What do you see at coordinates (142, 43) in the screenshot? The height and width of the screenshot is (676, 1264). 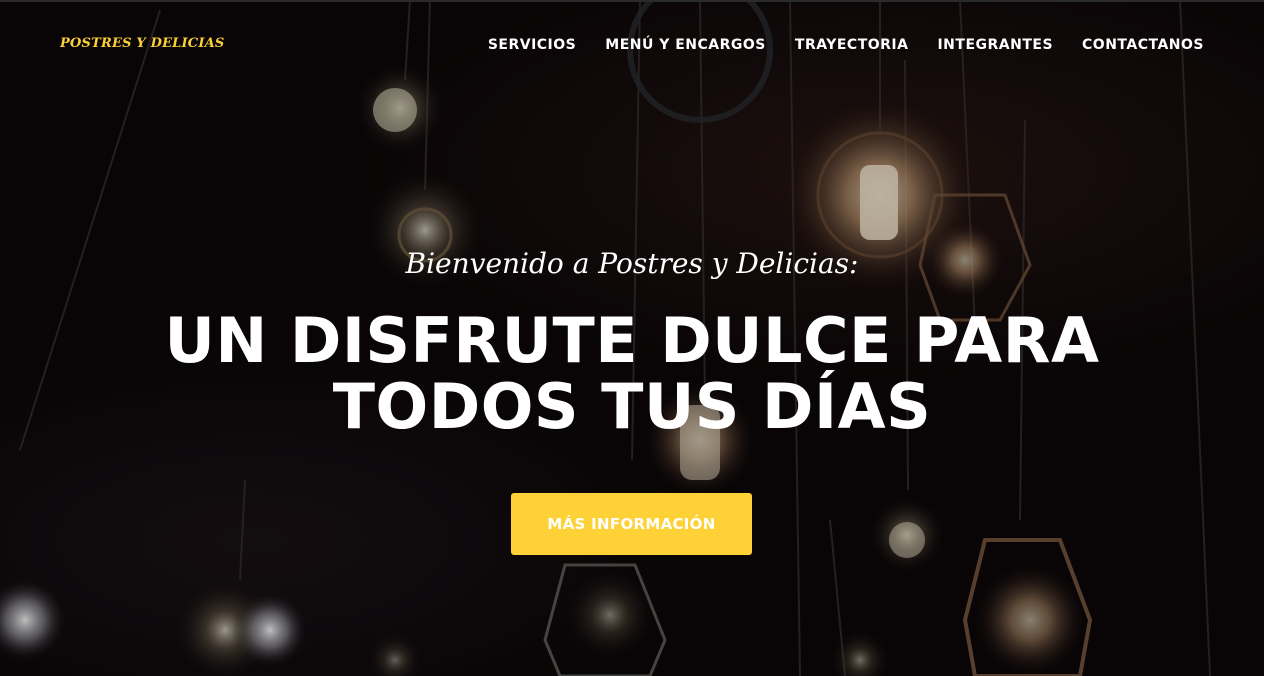 I see `brand-logo-link: POSTRES Y DELICIAS` at bounding box center [142, 43].